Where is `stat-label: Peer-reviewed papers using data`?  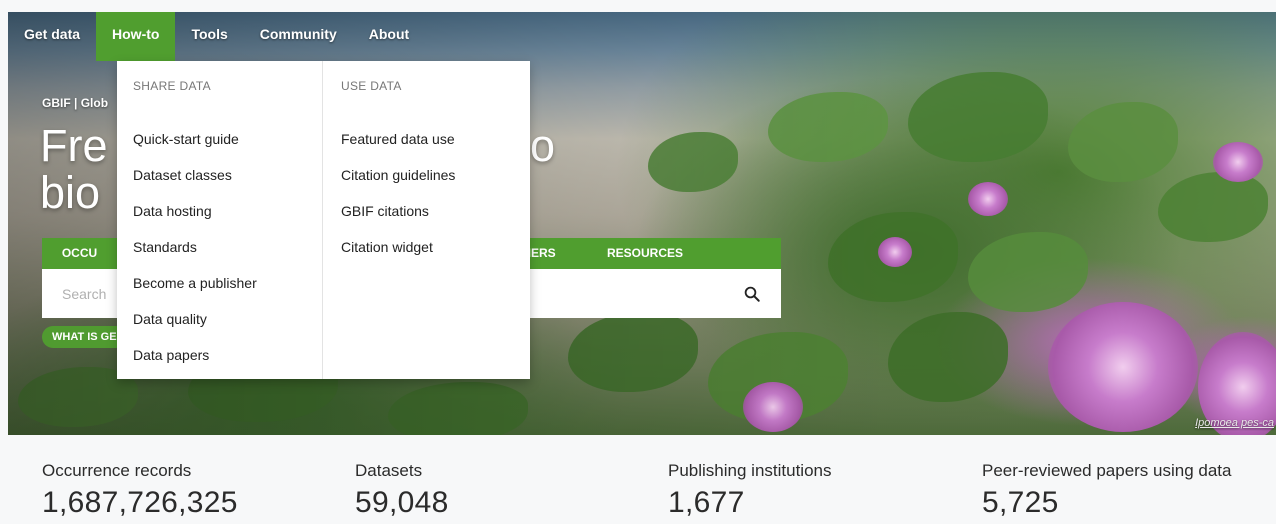
stat-label: Peer-reviewed papers using data is located at coordinates (1107, 470).